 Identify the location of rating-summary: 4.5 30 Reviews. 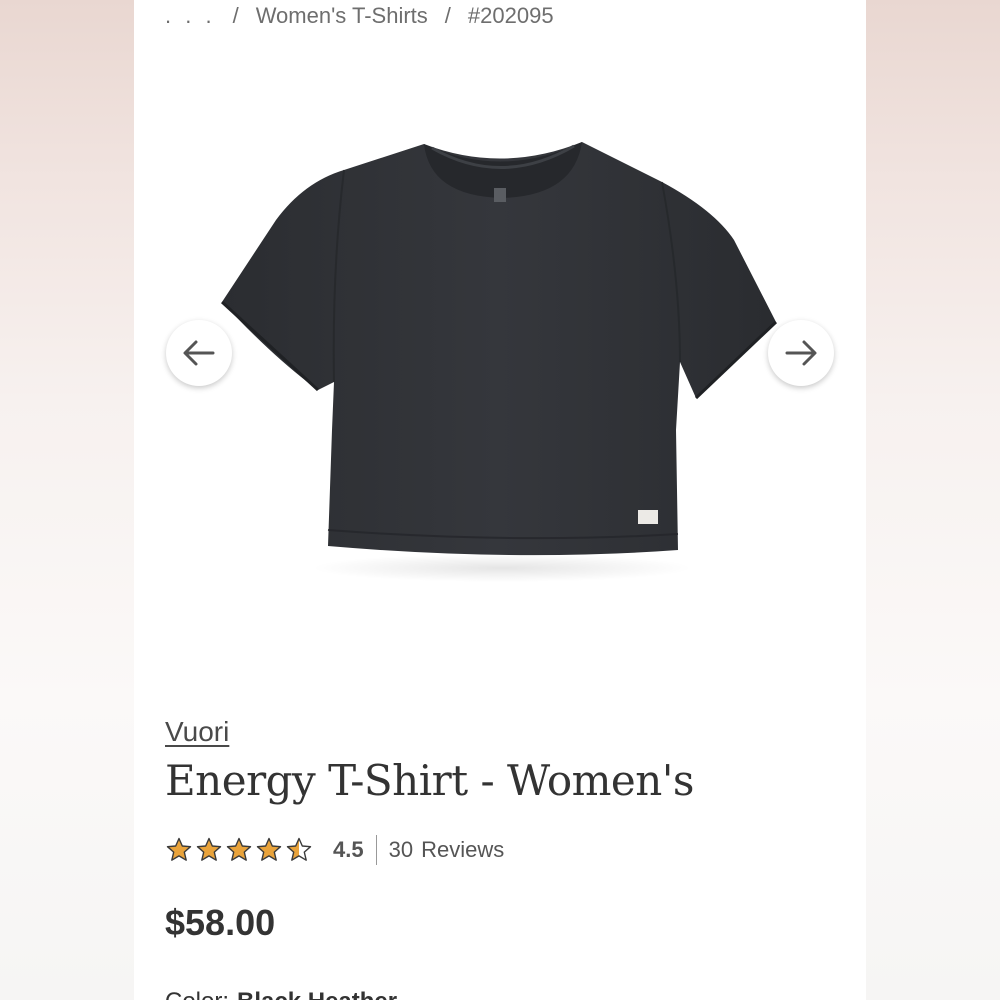
(334, 850).